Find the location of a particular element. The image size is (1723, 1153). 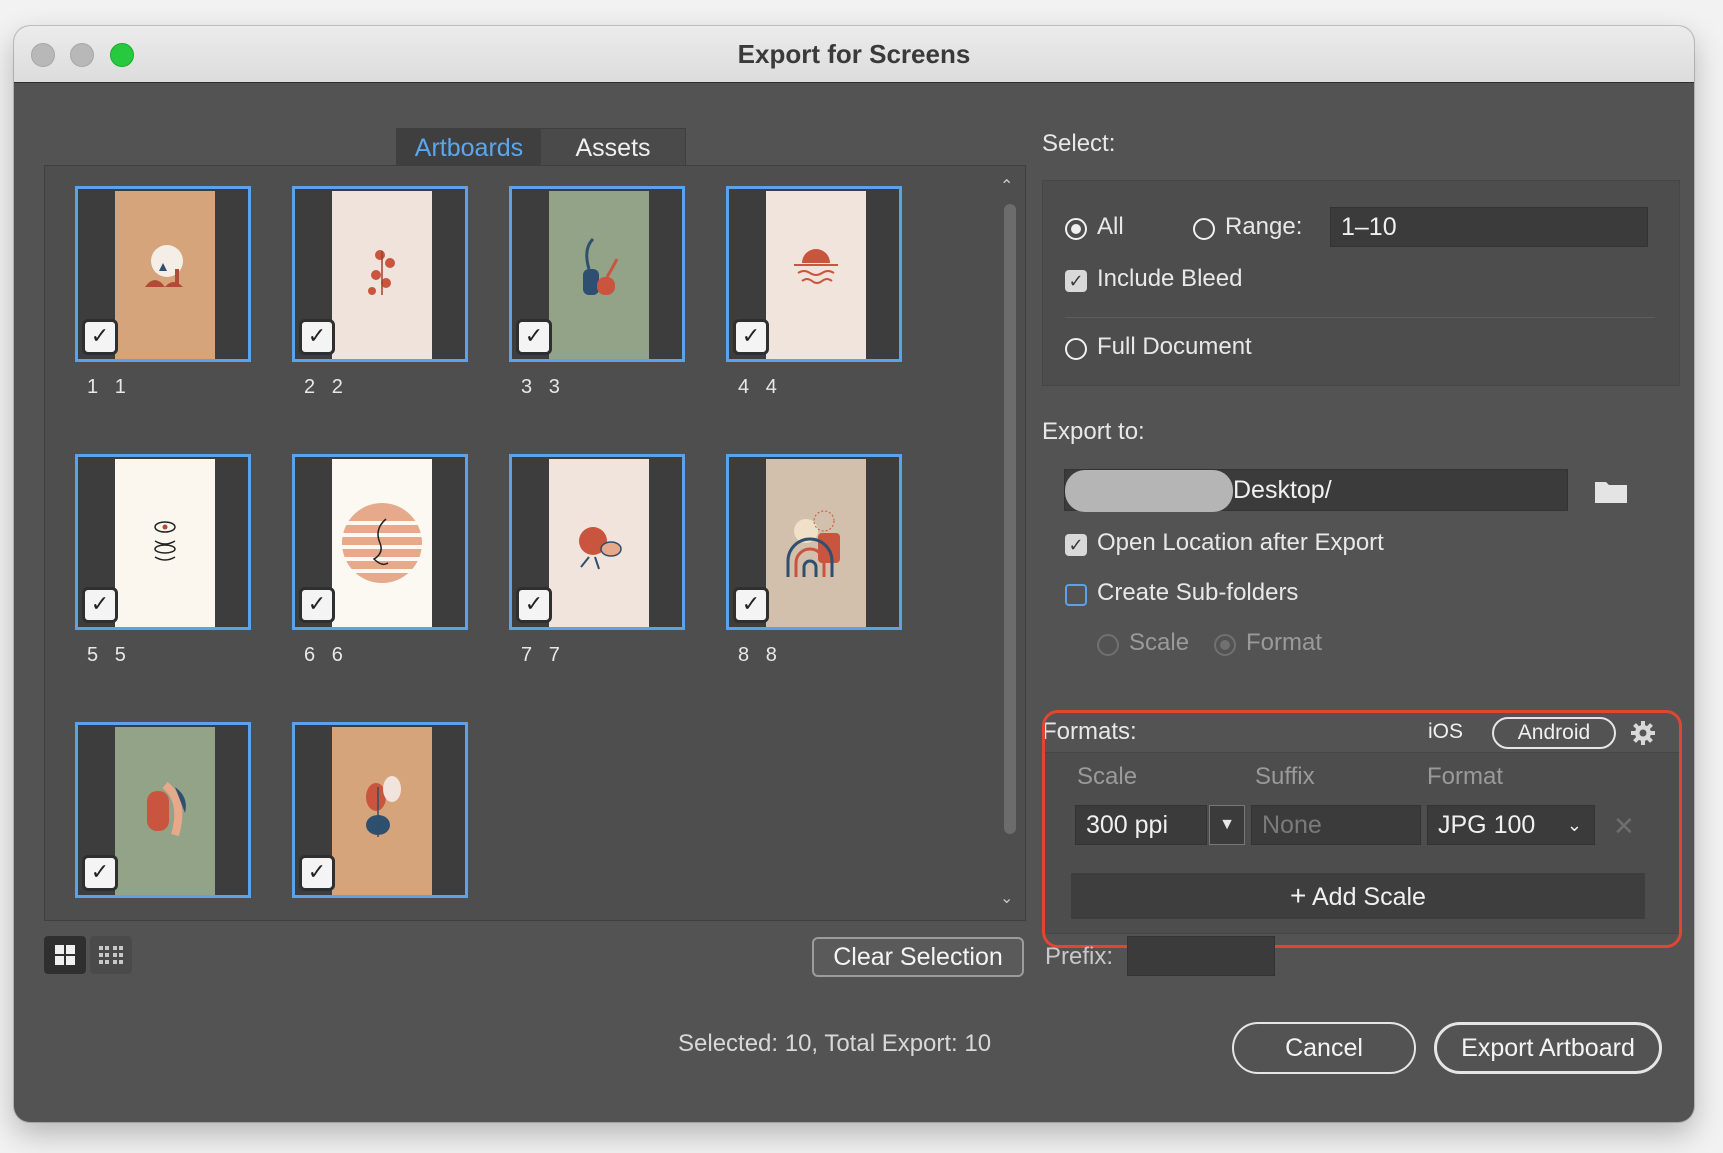

list-grid-view-icon is located at coordinates (111, 955).